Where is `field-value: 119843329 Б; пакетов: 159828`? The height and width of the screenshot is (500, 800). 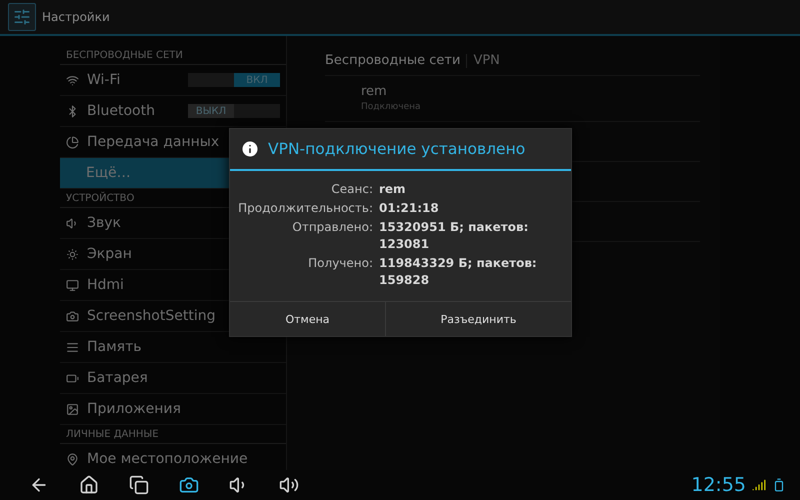 field-value: 119843329 Б; пакетов: 159828 is located at coordinates (458, 272).